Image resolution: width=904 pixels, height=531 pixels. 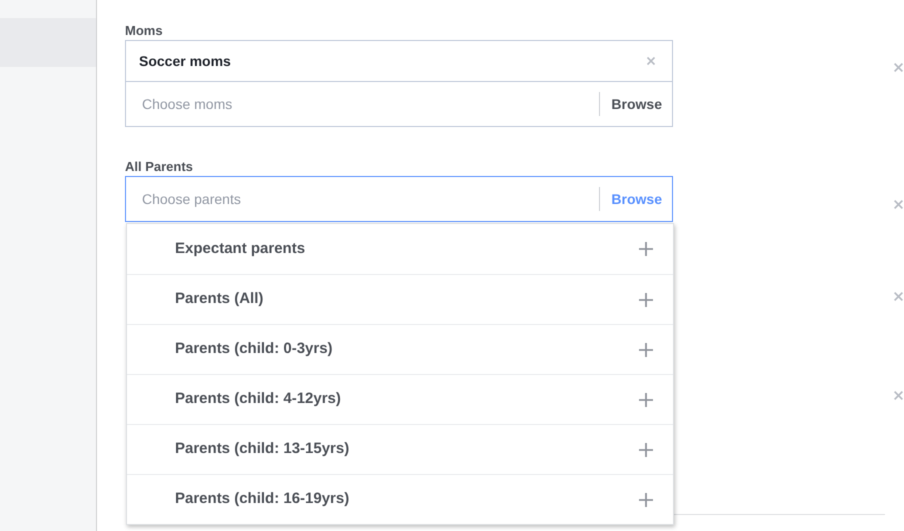 I want to click on search-input: Choose moms, so click(x=371, y=104).